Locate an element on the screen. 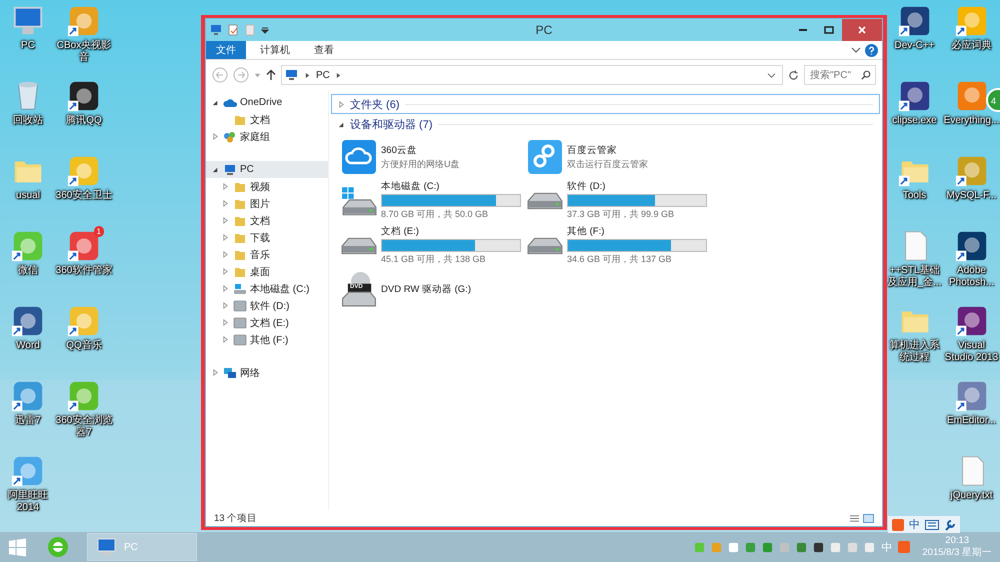 The height and width of the screenshot is (562, 1000). icon-label: 微信 is located at coordinates (28, 271).